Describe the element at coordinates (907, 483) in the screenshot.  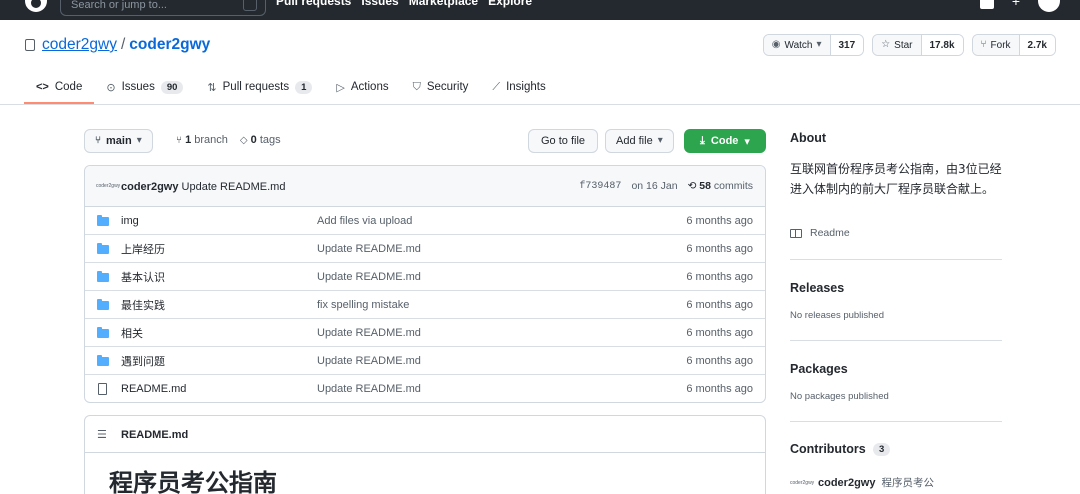
I see `contributor-name: 程序员考公` at that location.